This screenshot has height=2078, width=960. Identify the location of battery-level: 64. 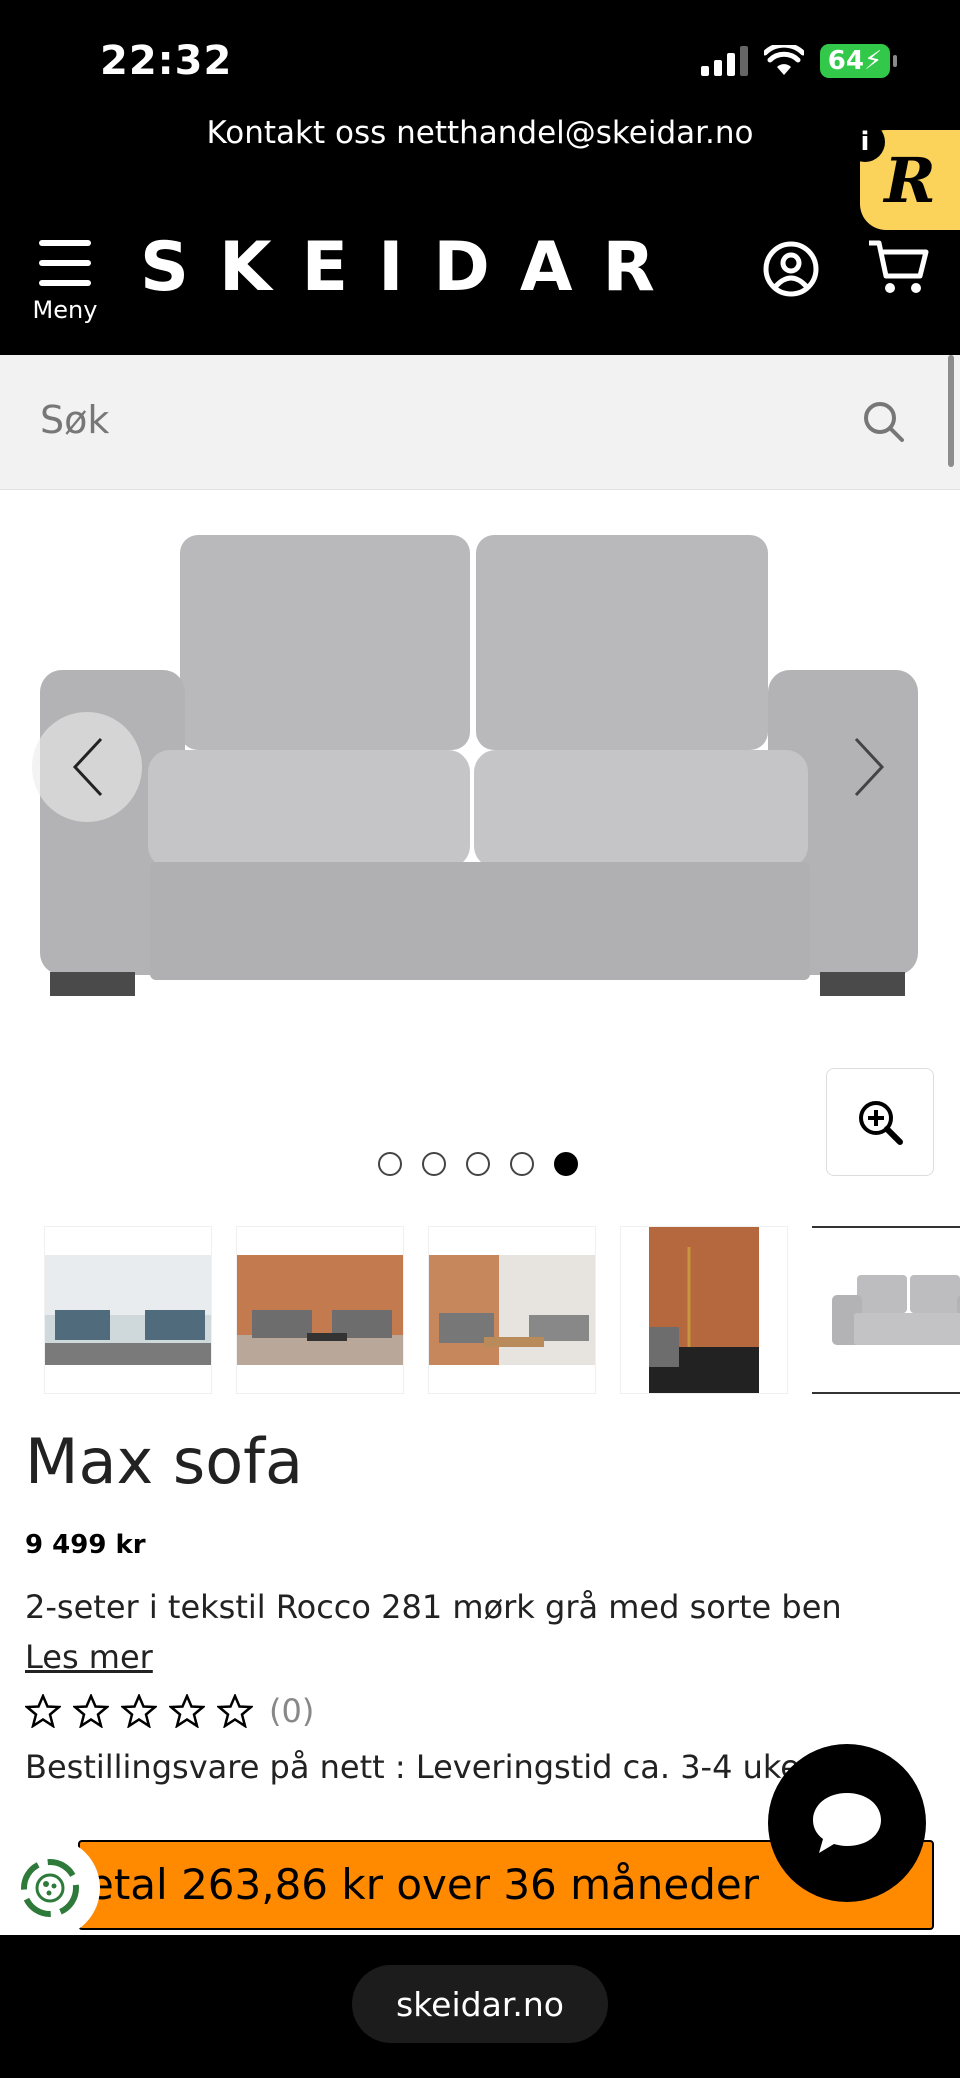
(845, 61).